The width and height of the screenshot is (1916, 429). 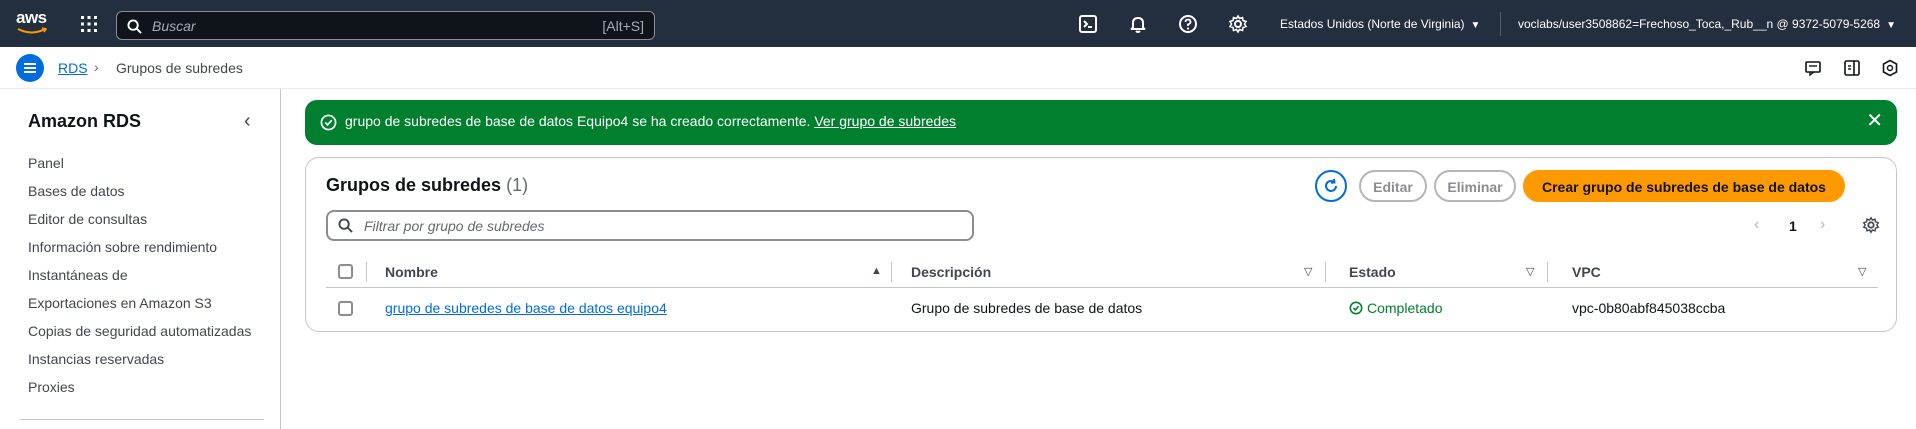 What do you see at coordinates (139, 364) in the screenshot?
I see `sidebar-item-reserved-instances: Instancias reservadas` at bounding box center [139, 364].